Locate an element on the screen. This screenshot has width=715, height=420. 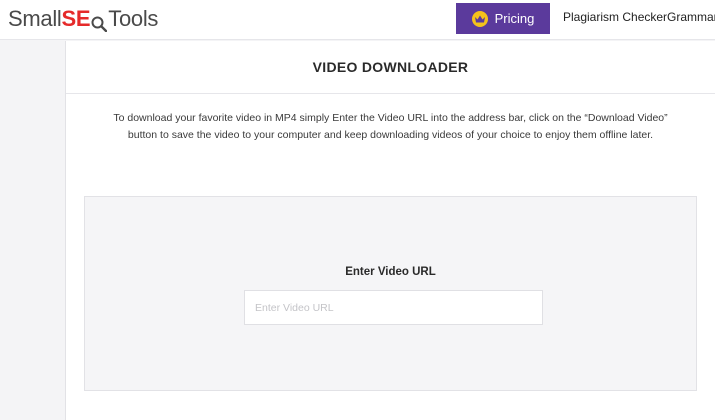
pricing-button: Pricing is located at coordinates (503, 18).